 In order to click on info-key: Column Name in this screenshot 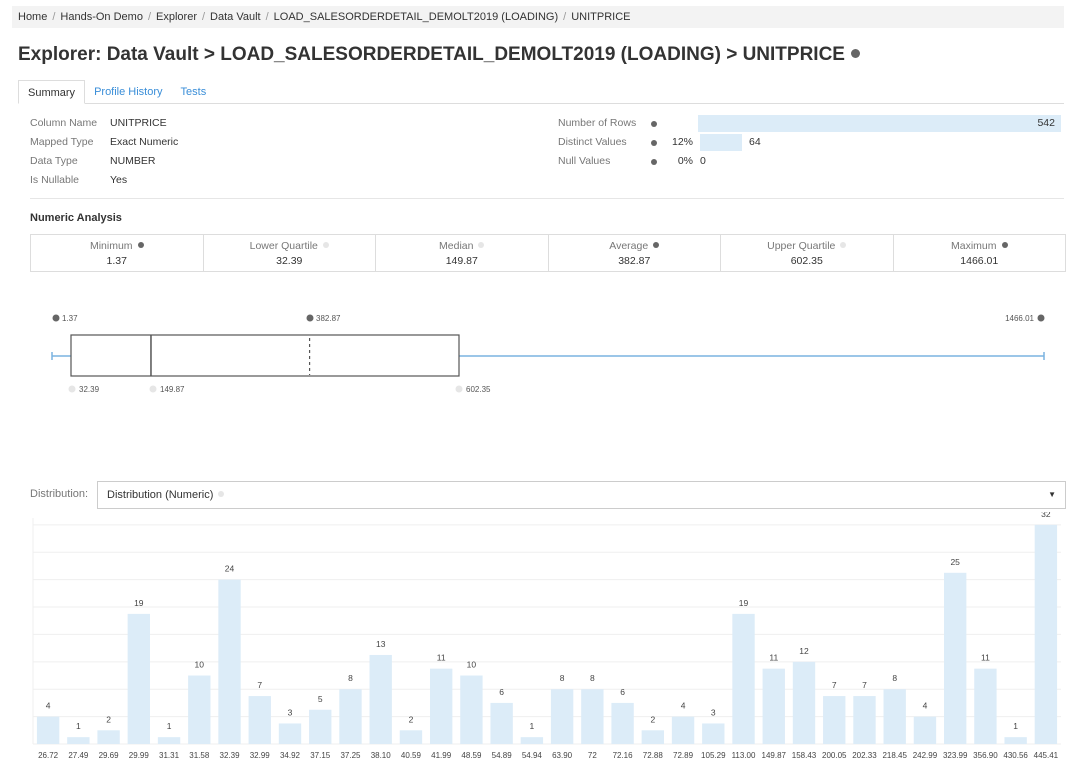, I will do `click(64, 123)`.